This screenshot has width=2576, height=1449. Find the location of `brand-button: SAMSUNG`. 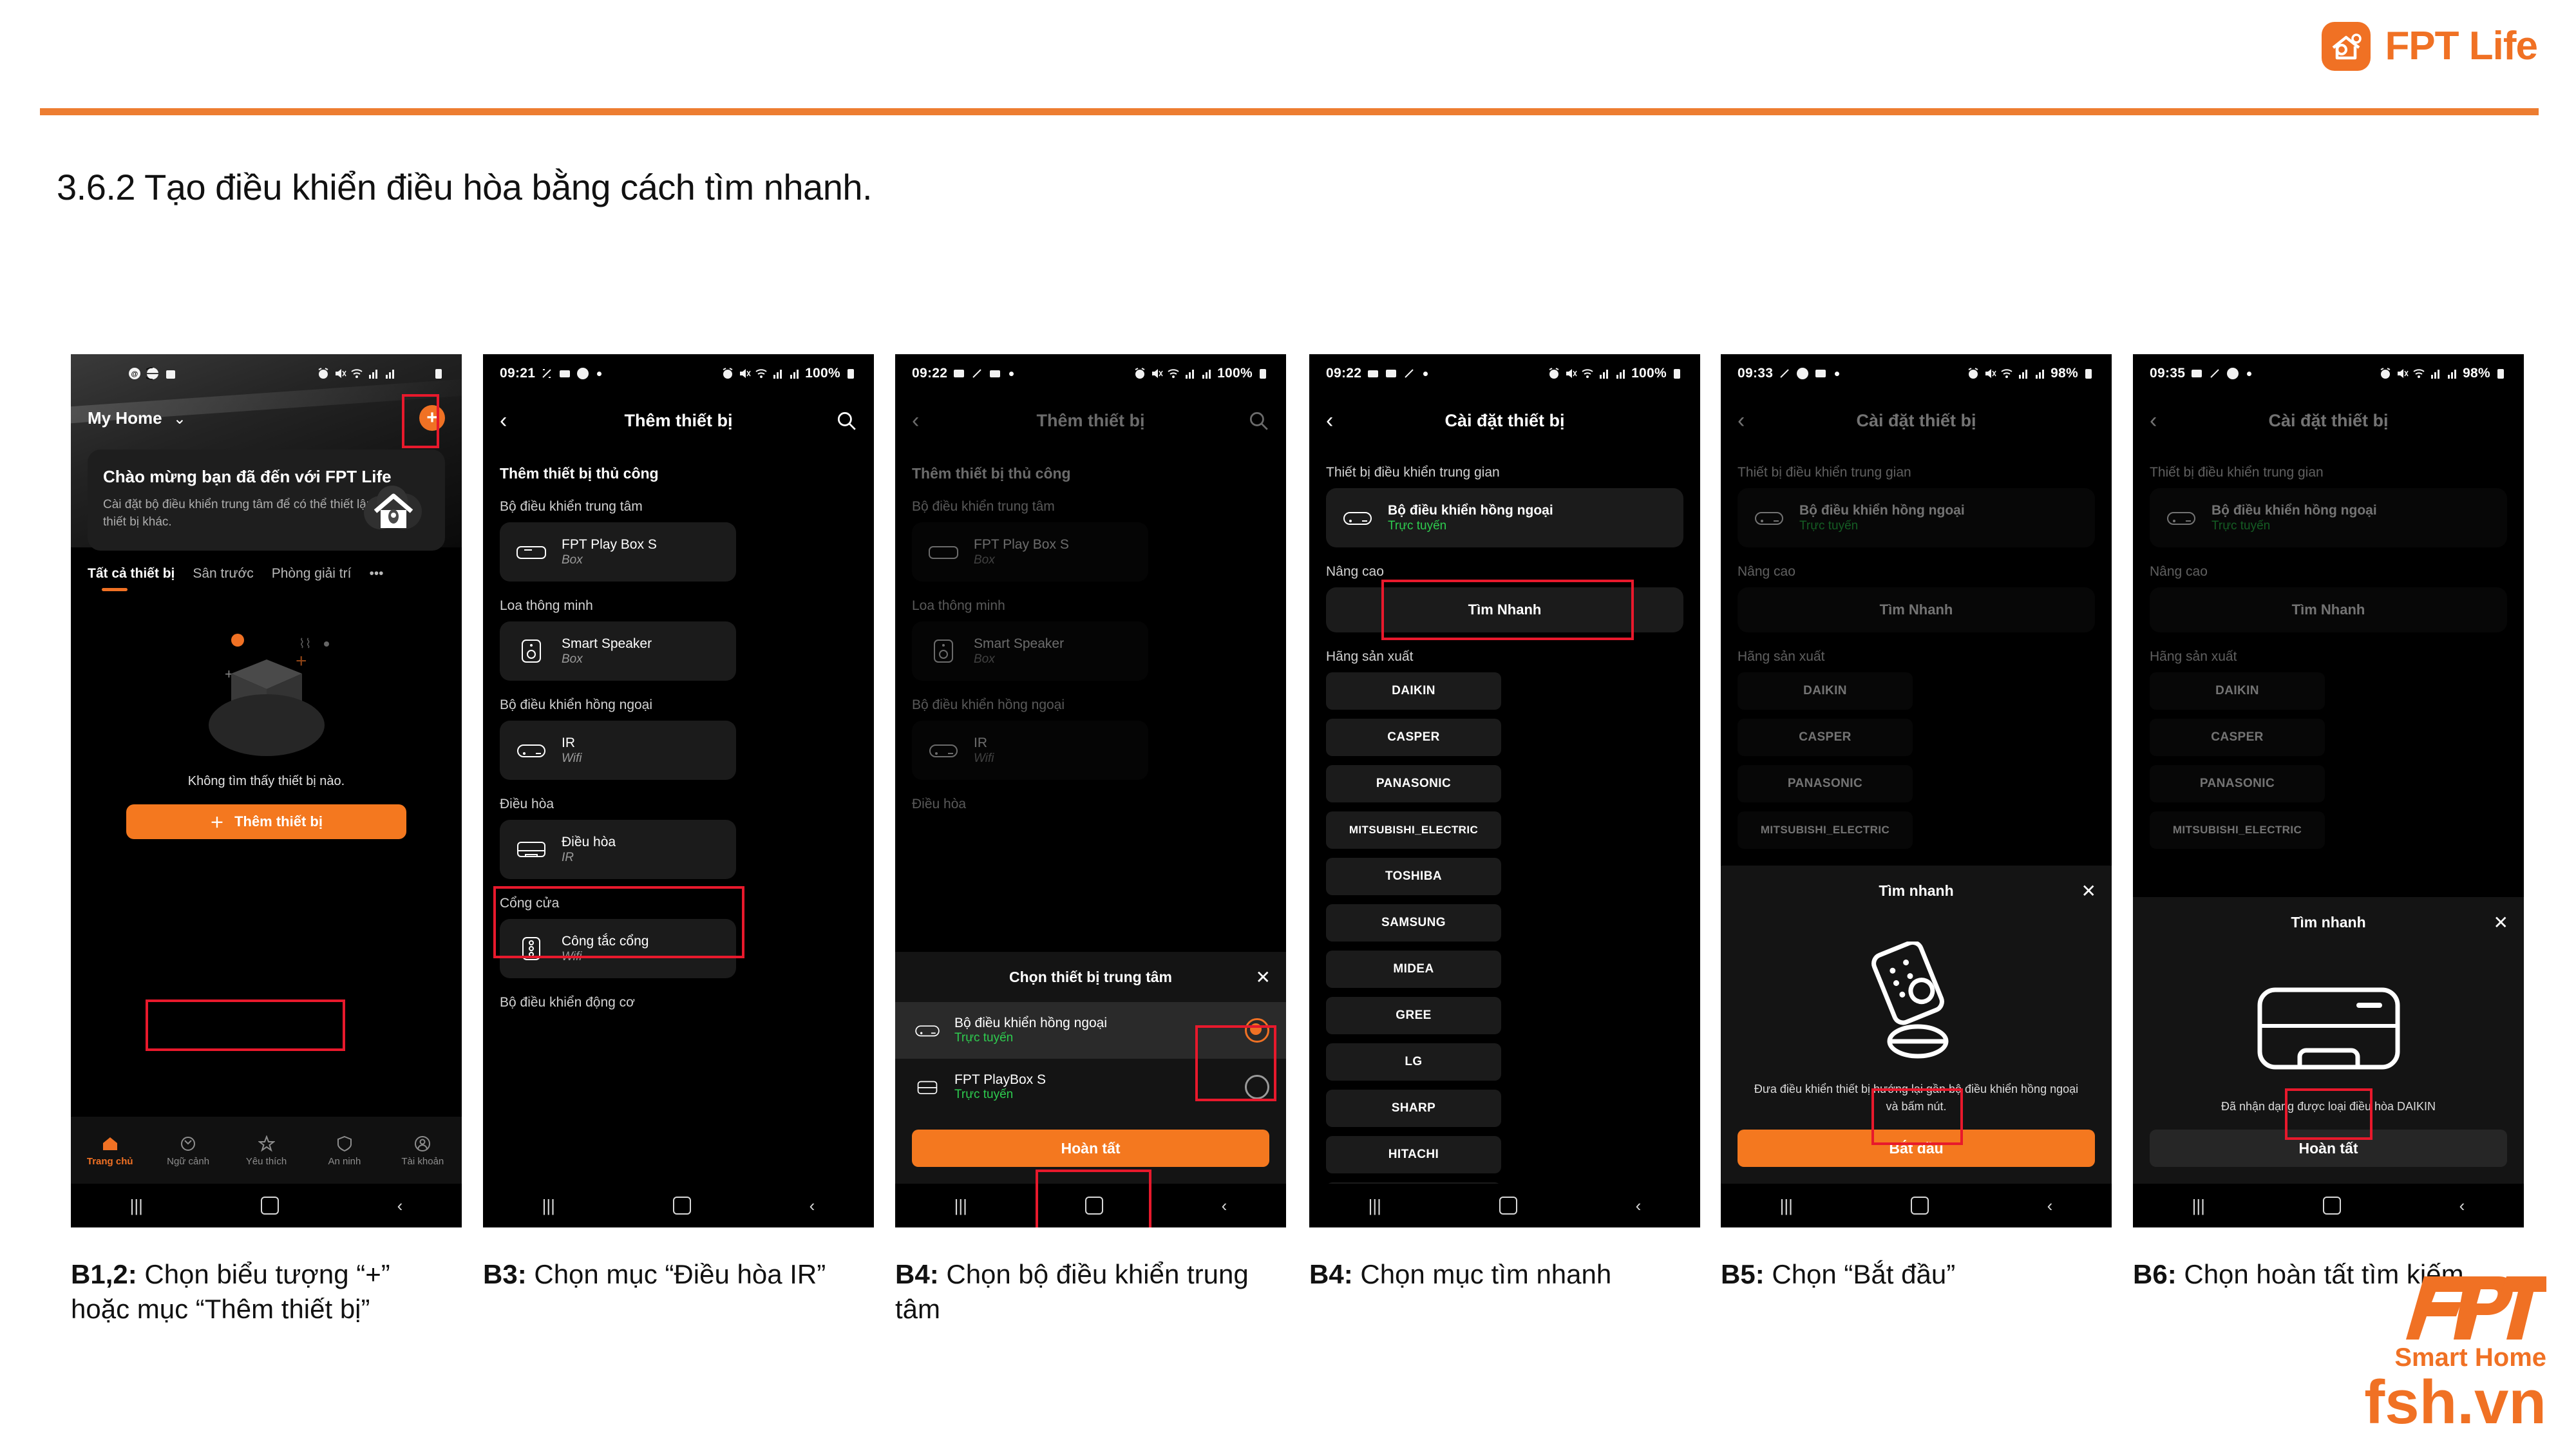

brand-button: SAMSUNG is located at coordinates (1413, 923).